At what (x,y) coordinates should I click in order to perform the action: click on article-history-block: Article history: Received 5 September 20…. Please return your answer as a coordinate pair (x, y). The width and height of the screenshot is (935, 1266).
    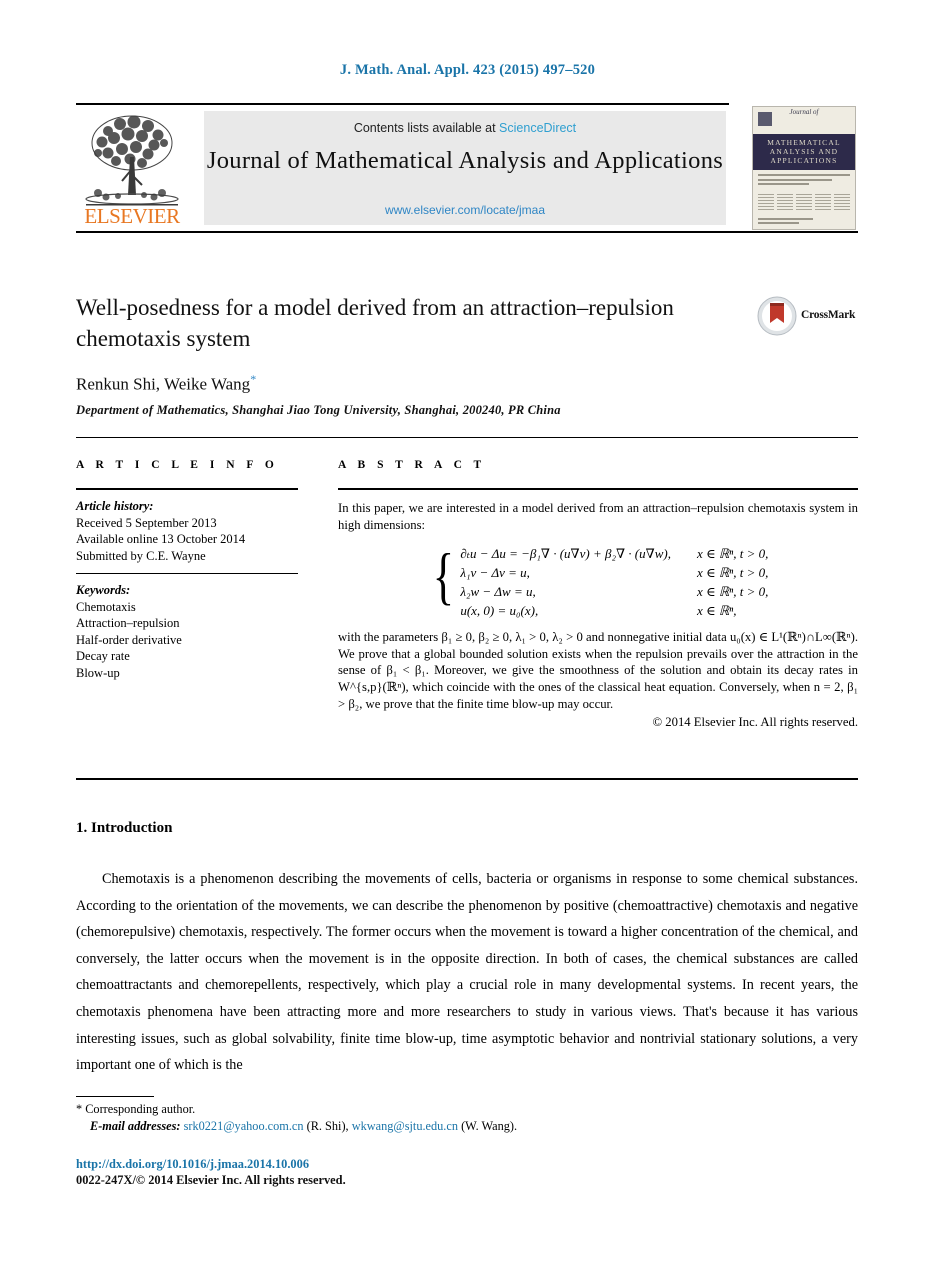
    Looking at the image, I should click on (187, 531).